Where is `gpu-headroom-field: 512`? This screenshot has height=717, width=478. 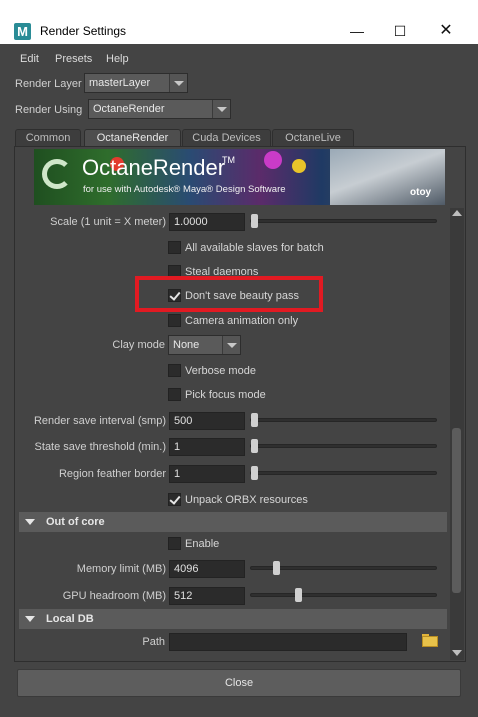
gpu-headroom-field: 512 is located at coordinates (207, 596).